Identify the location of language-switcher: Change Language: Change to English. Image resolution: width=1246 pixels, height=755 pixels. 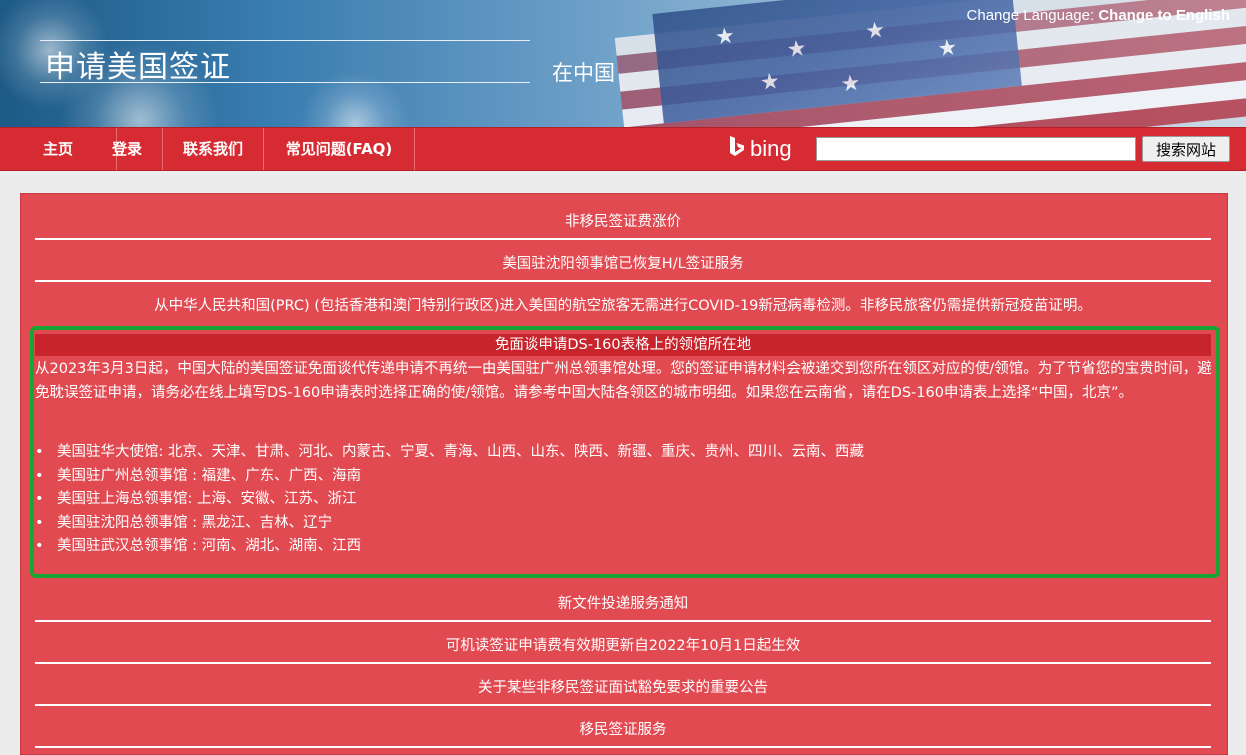
(1098, 15).